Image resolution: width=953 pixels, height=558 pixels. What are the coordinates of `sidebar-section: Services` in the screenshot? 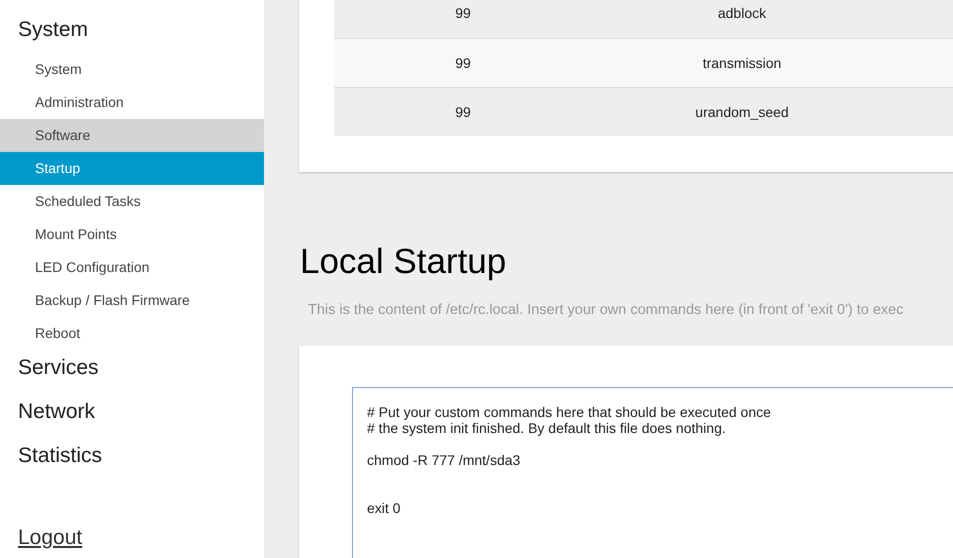 It's located at (132, 376).